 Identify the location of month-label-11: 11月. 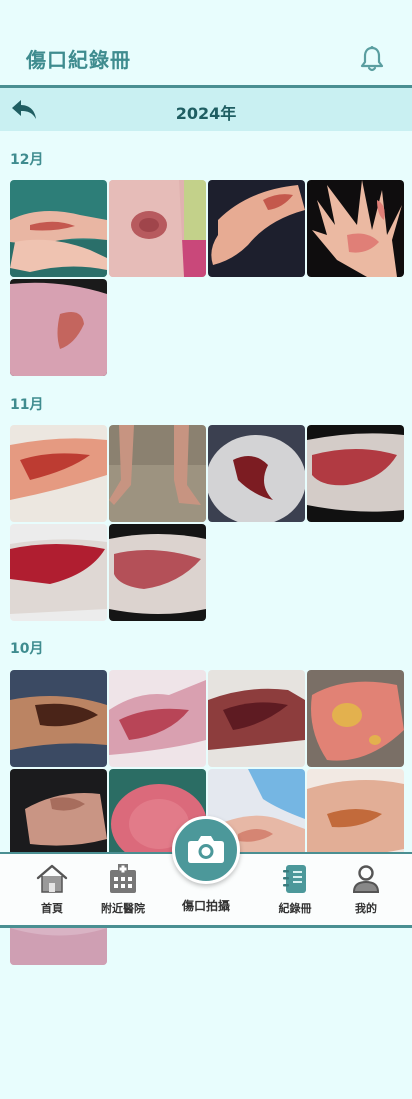
(27, 405).